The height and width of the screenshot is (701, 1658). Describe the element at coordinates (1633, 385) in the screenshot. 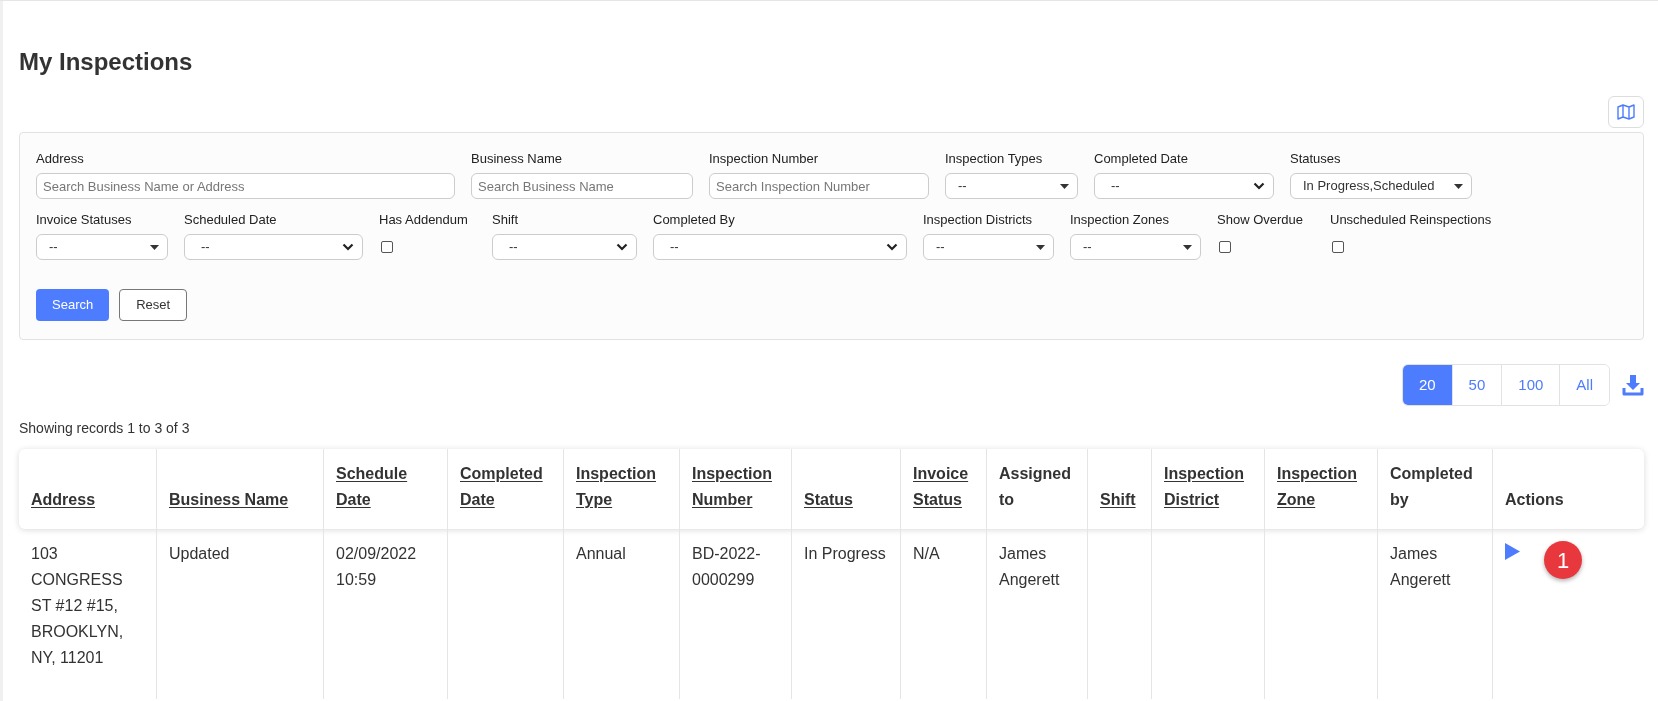

I see `download-icon` at that location.